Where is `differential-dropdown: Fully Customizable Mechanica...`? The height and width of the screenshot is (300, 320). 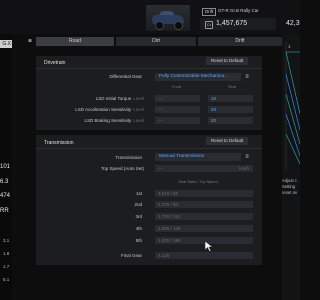
differential-dropdown: Fully Customizable Mechanica... is located at coordinates (198, 77).